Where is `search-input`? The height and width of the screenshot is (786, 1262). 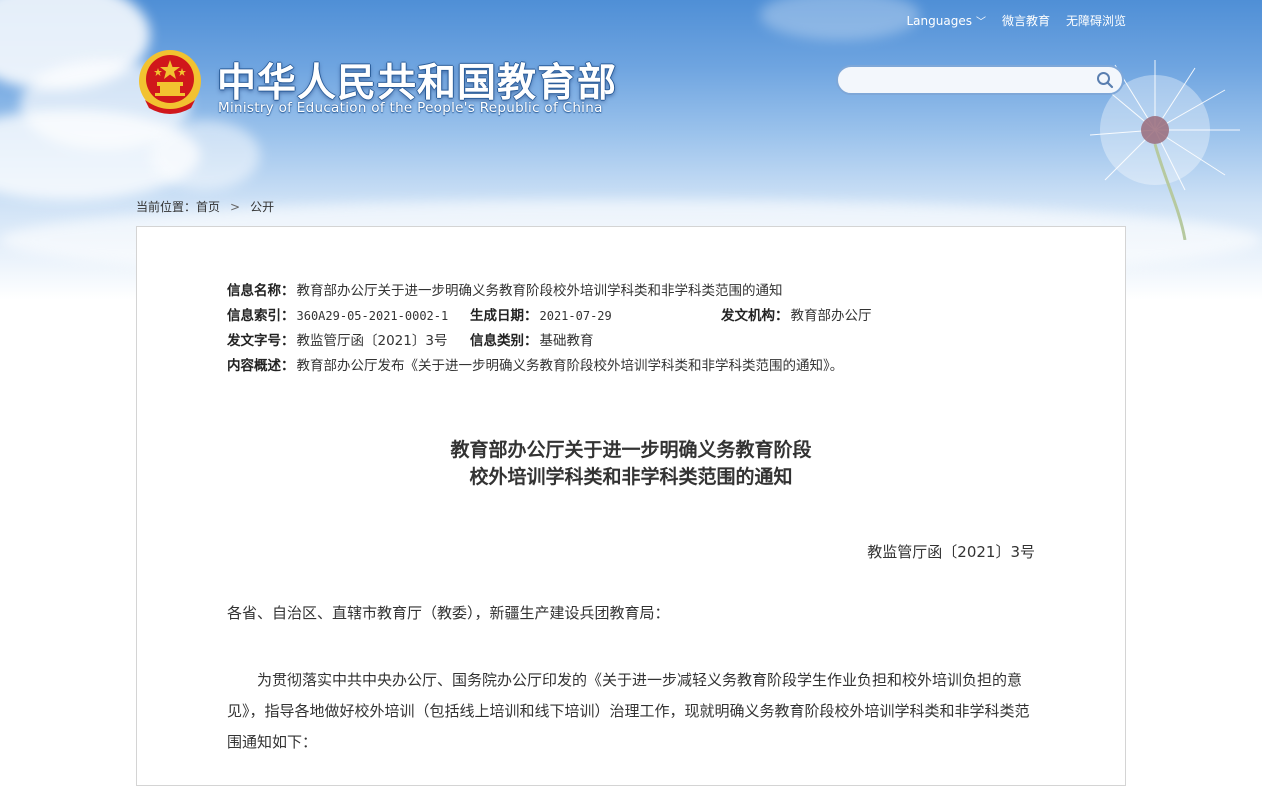
search-input is located at coordinates (972, 81).